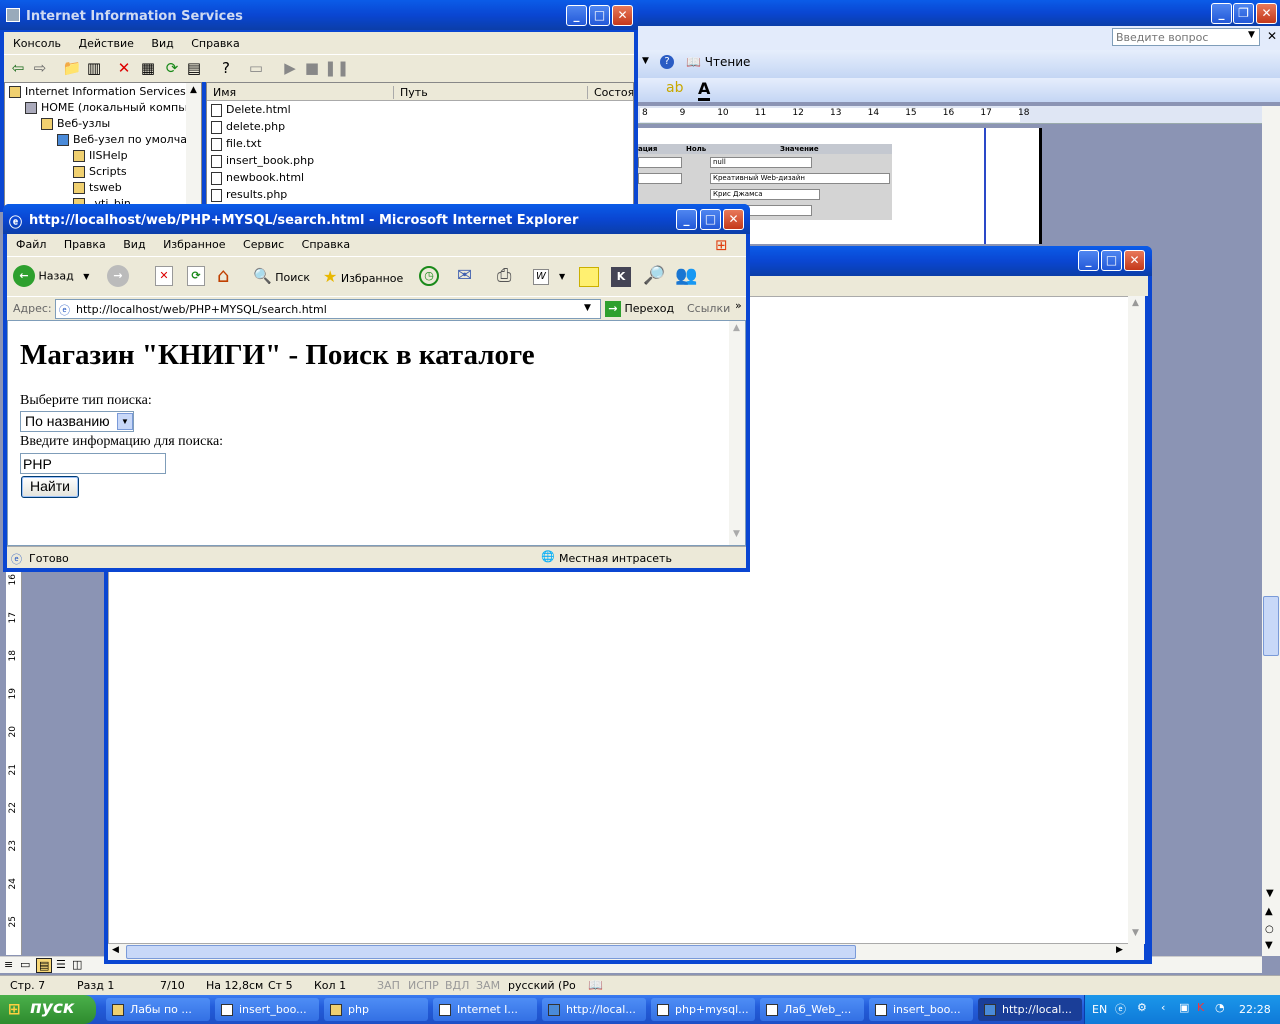 The height and width of the screenshot is (1024, 1280). Describe the element at coordinates (148, 68) in the screenshot. I see `properties-icon: ▦` at that location.